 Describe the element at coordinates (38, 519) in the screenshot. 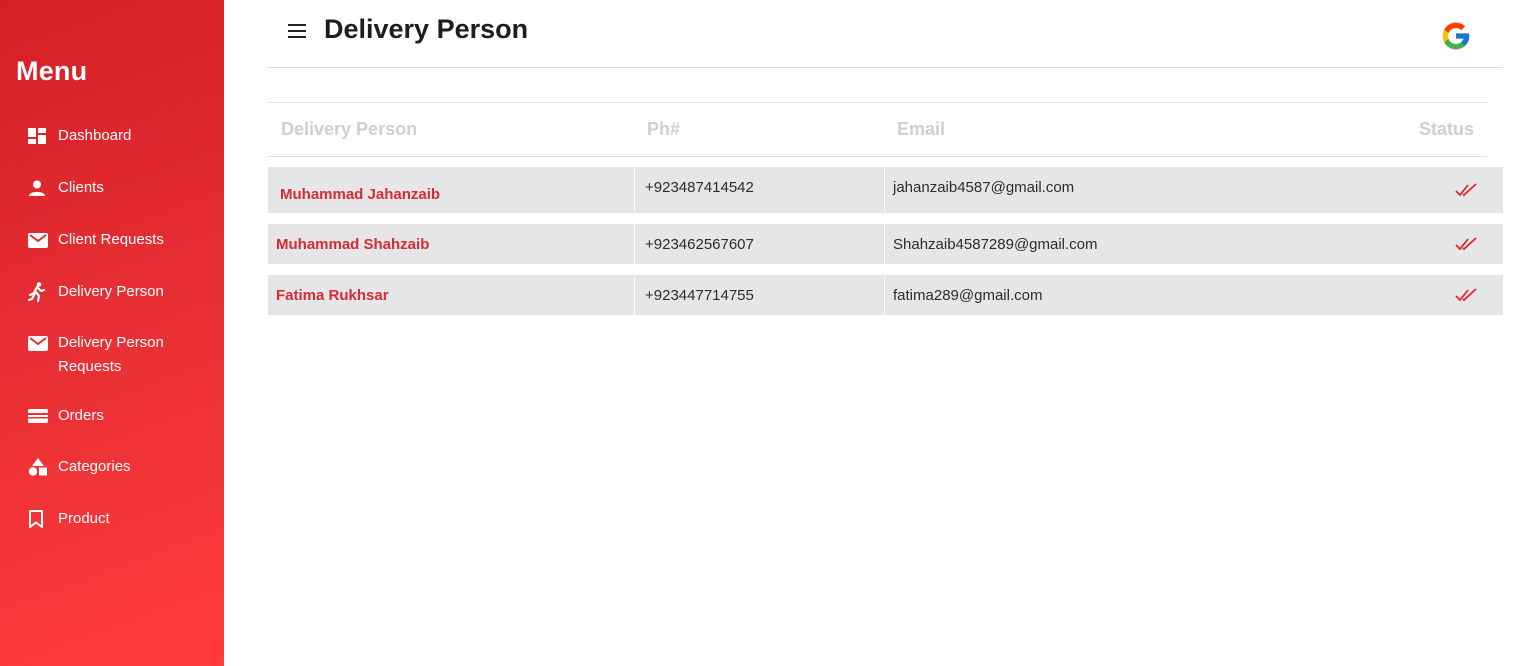

I see `bookmark-icon` at that location.